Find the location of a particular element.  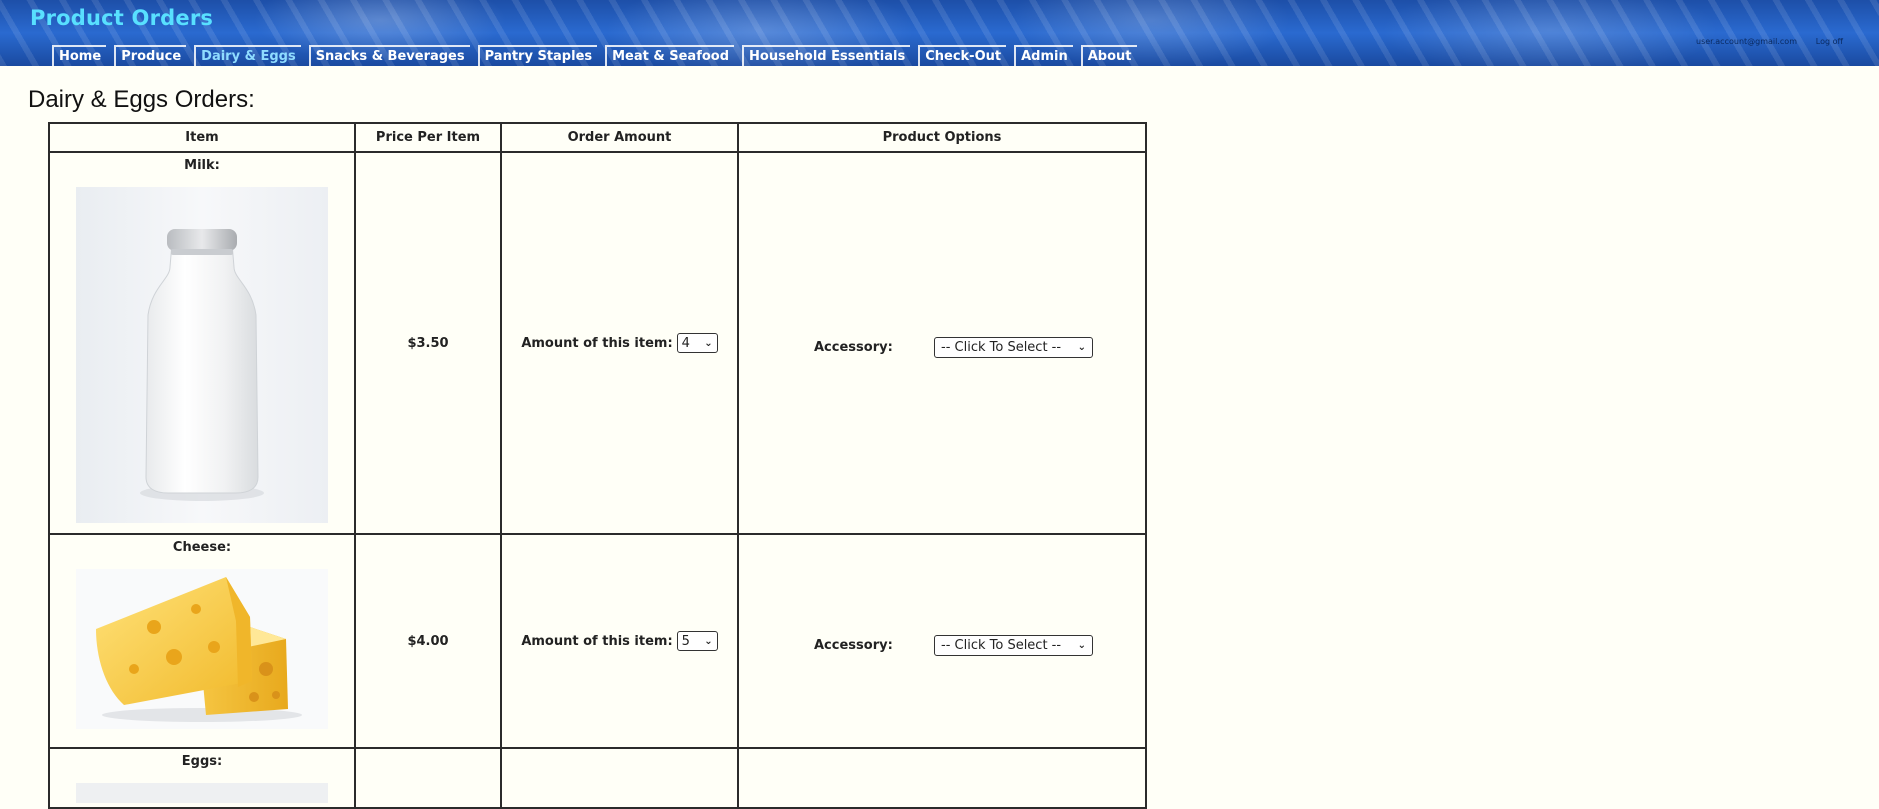

logoff-link: Log off is located at coordinates (1829, 41).